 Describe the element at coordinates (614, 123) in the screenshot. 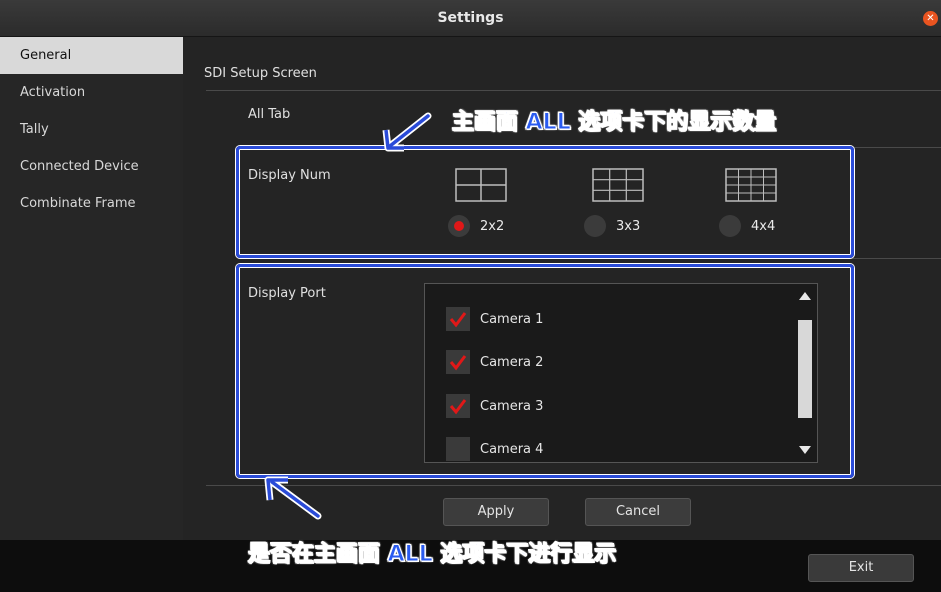

I see `annotation-top: 主画面 ALL 选项卡下的显示数量` at that location.